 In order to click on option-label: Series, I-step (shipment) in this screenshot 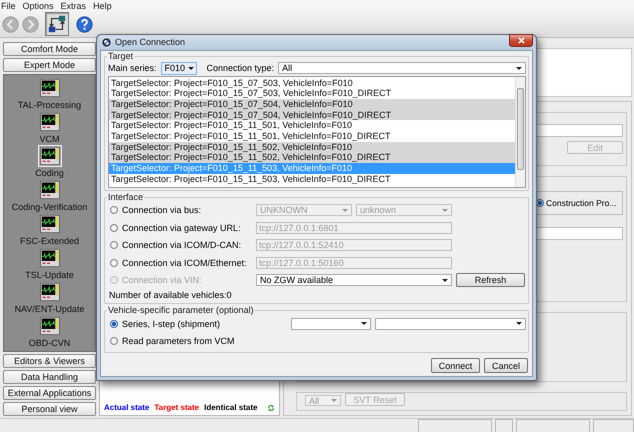, I will do `click(172, 323)`.